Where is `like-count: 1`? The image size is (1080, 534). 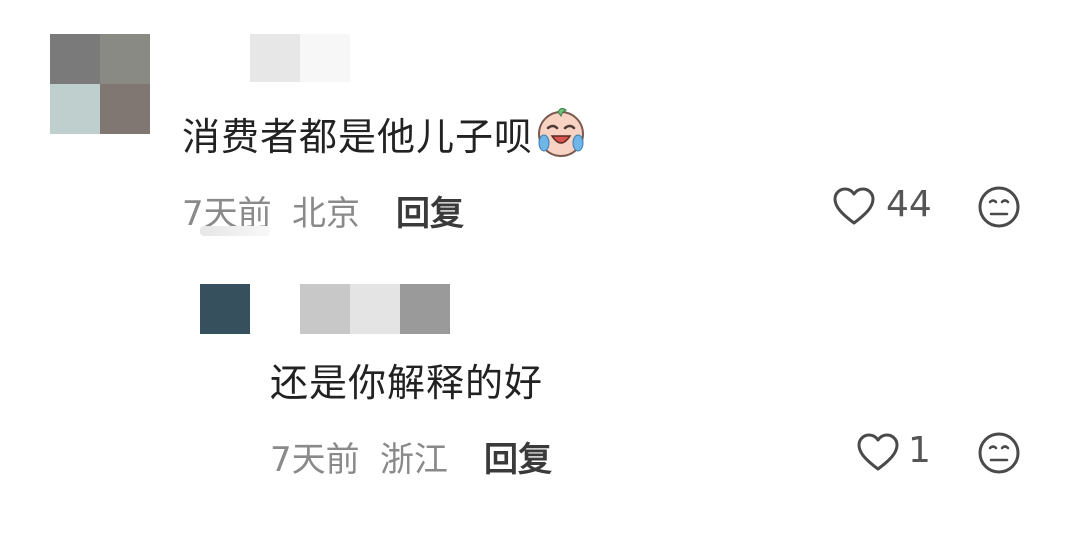 like-count: 1 is located at coordinates (919, 450).